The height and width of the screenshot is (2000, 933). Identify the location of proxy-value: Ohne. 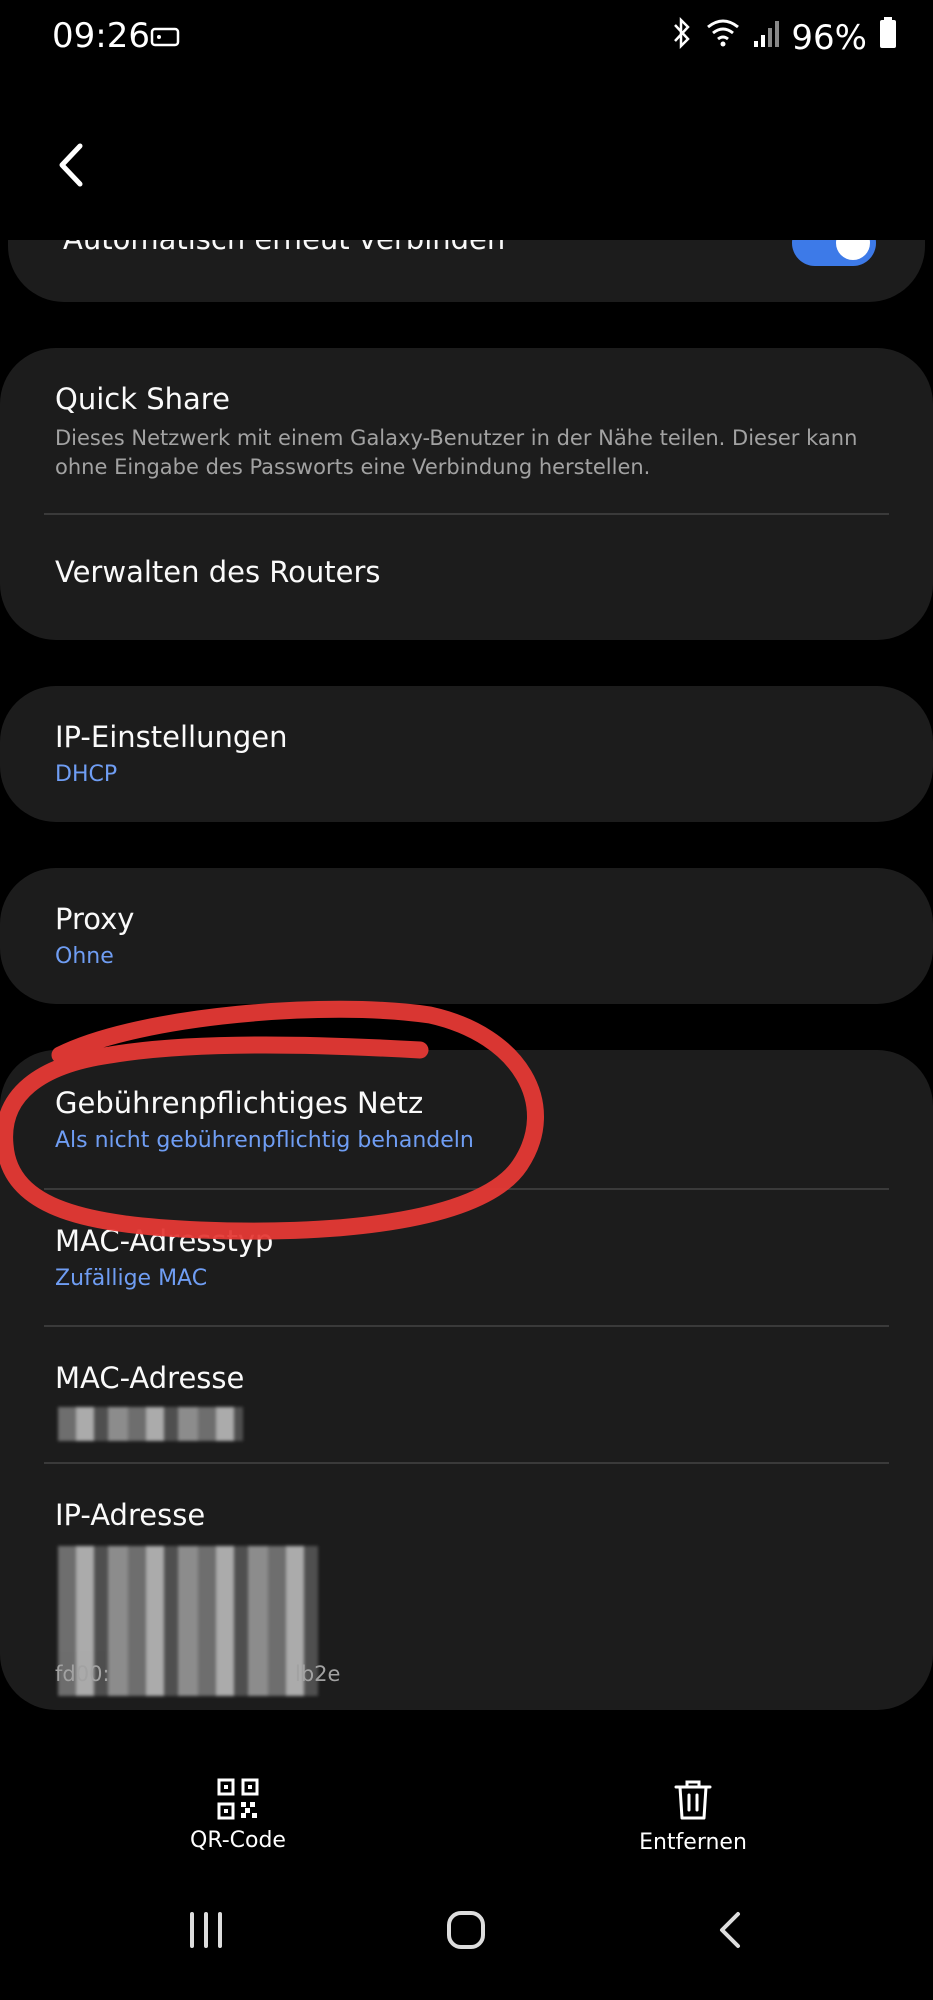
(84, 956).